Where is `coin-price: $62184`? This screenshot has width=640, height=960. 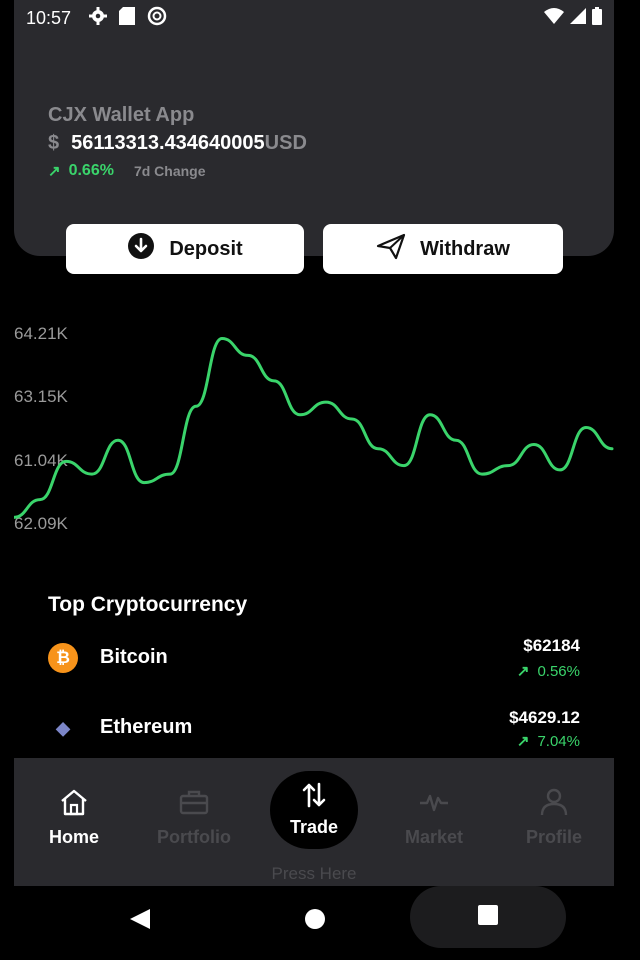 coin-price: $62184 is located at coordinates (551, 645).